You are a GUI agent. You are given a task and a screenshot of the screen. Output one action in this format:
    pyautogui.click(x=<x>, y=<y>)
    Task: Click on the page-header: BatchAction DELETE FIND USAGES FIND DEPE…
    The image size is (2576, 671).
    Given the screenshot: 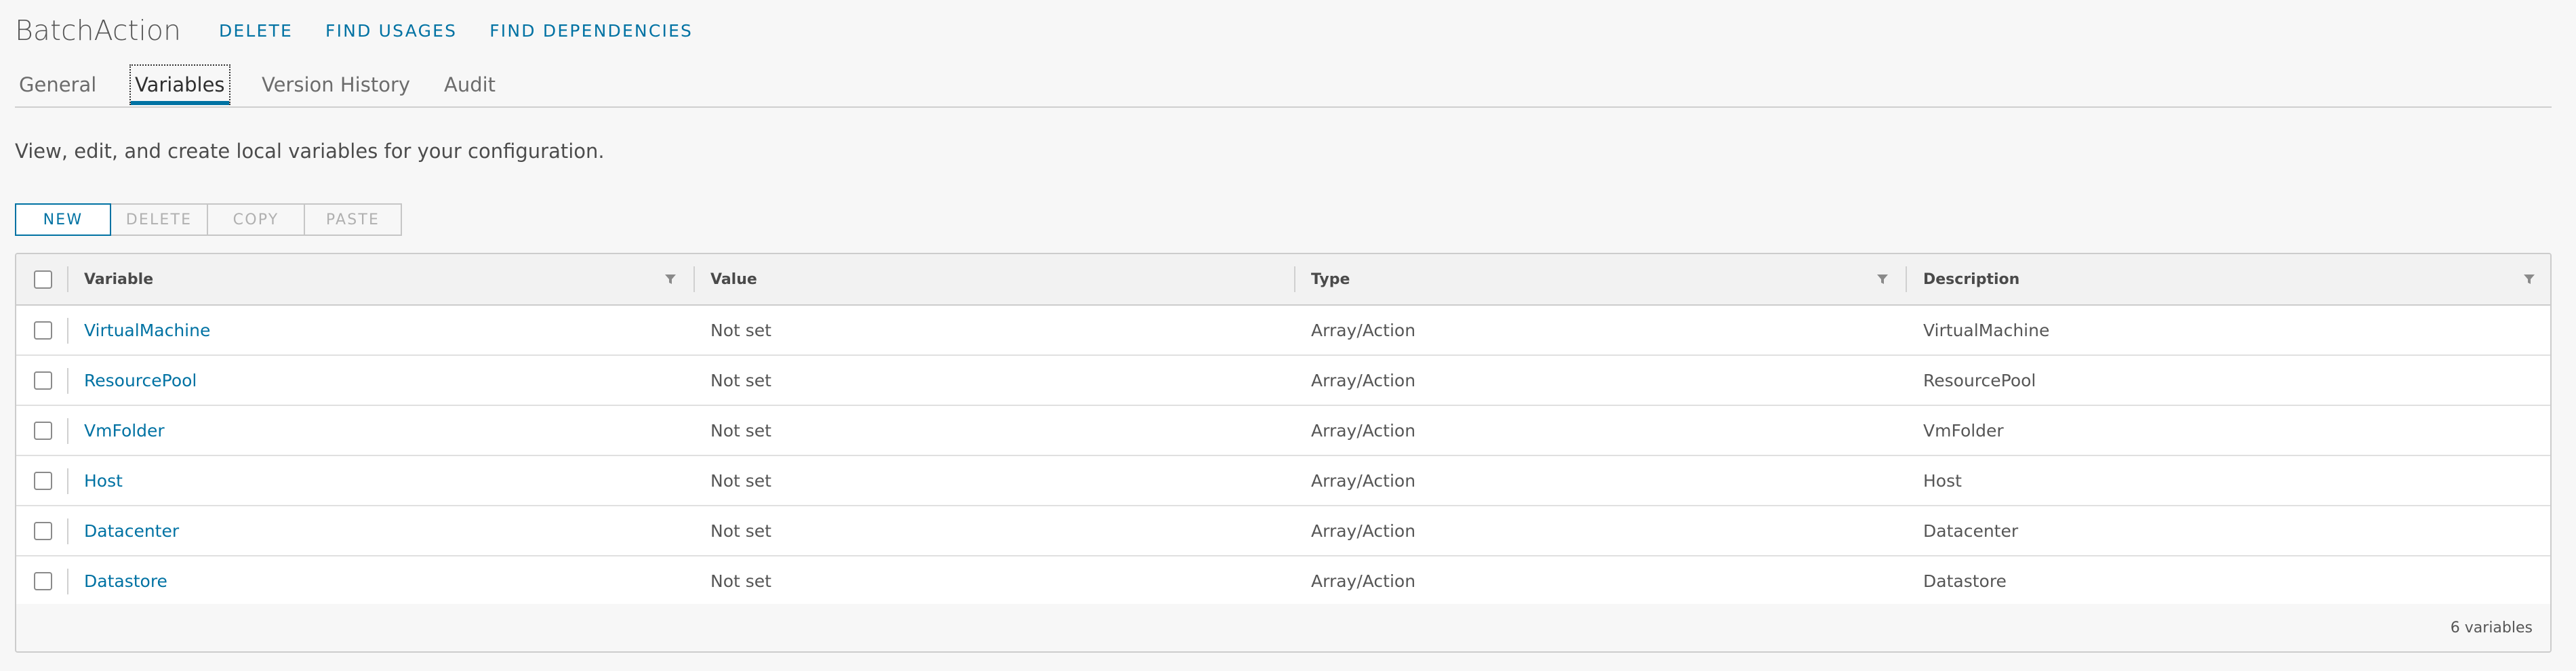 What is the action you would take?
    pyautogui.click(x=362, y=30)
    